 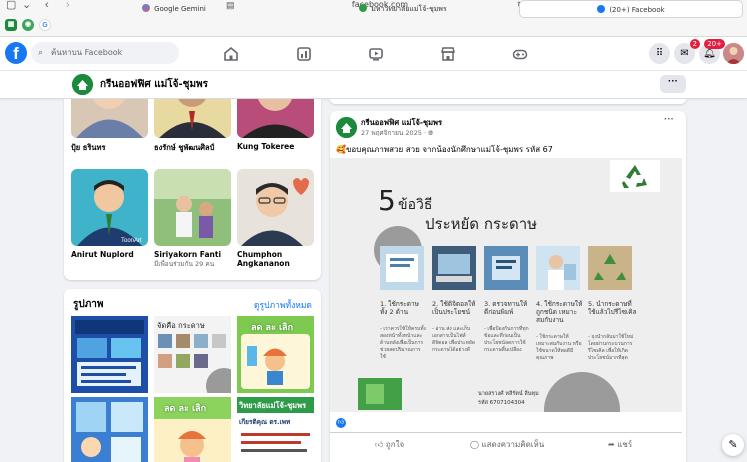 I want to click on sidebar-icon: ▢, so click(x=11, y=5).